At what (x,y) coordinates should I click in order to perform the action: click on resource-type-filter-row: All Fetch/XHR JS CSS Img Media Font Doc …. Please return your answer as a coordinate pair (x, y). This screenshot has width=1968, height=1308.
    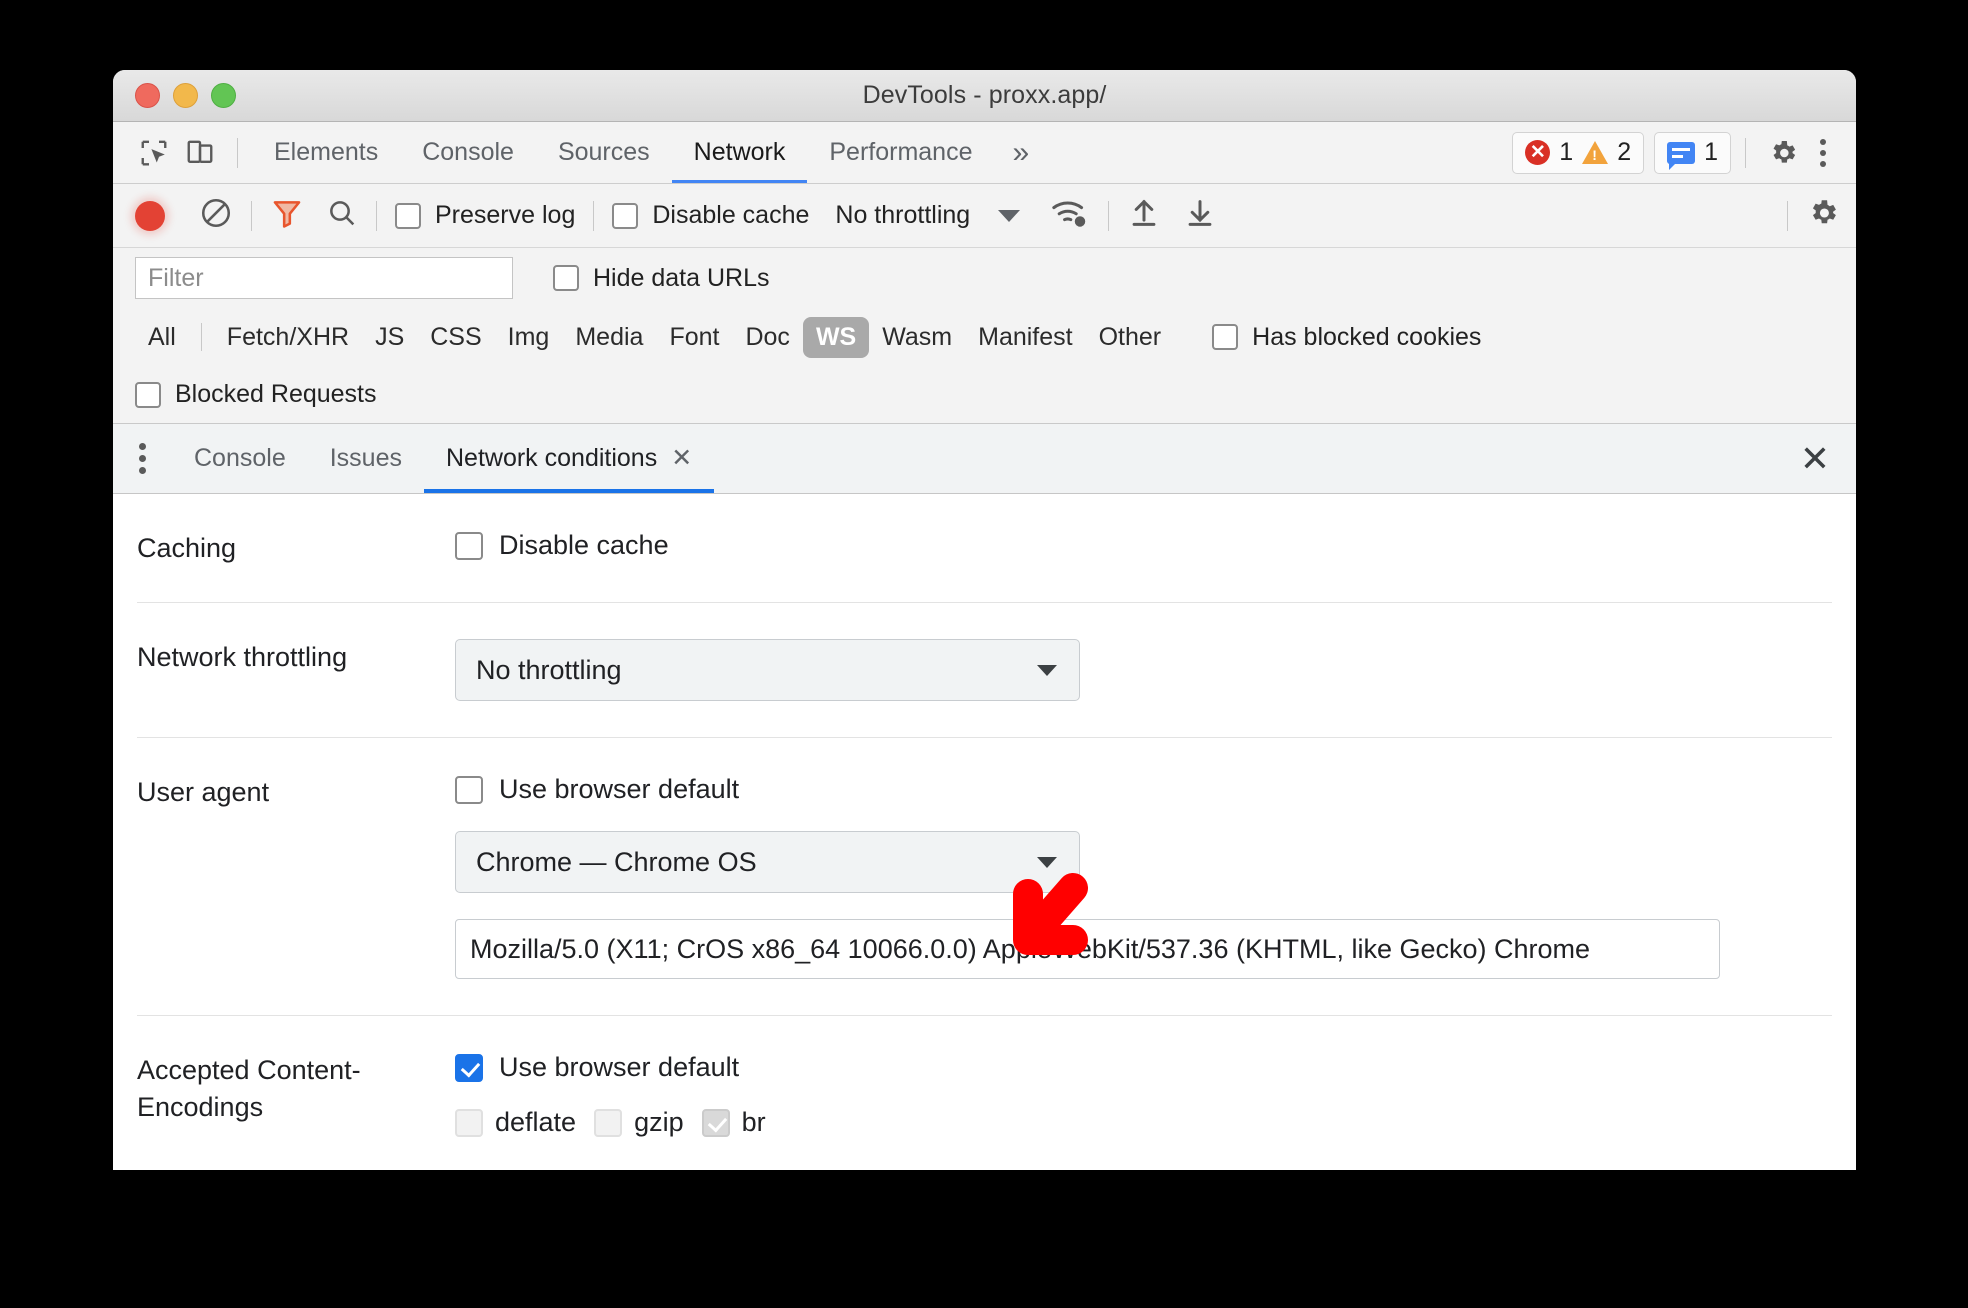
    Looking at the image, I should click on (984, 337).